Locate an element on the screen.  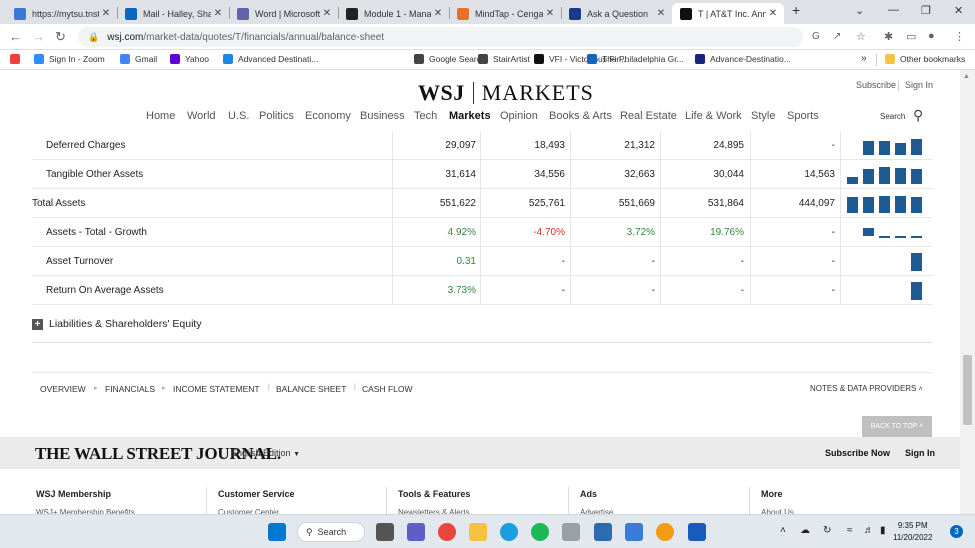
sign-in-link: Sign In is located at coordinates (919, 85).